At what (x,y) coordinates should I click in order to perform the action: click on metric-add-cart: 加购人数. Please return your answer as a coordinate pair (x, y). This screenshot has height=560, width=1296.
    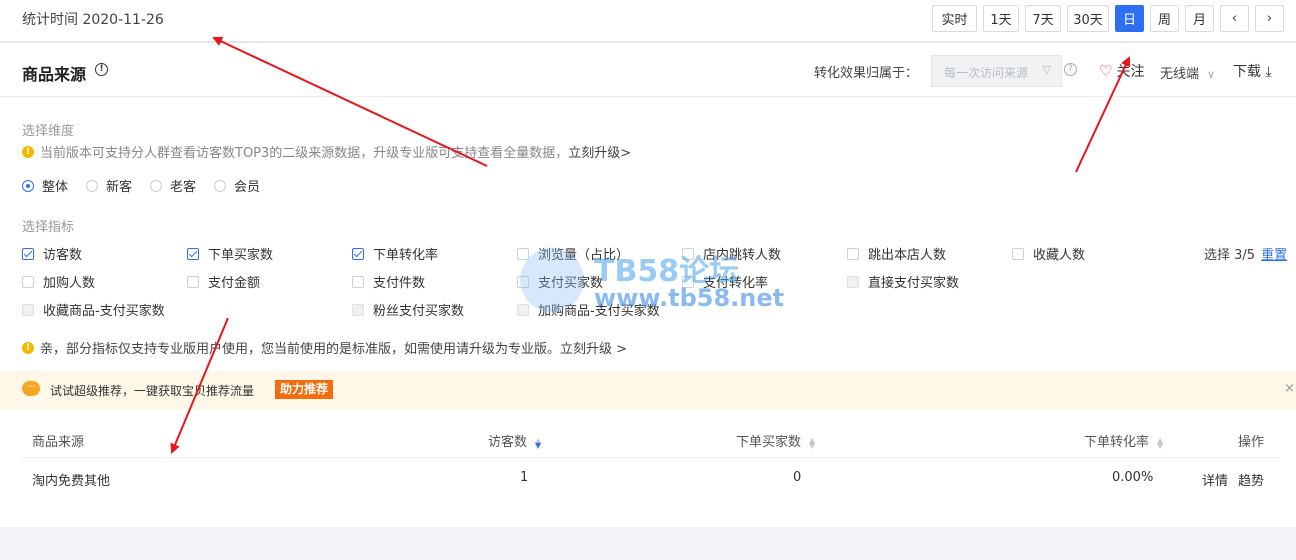
    Looking at the image, I should click on (58, 281).